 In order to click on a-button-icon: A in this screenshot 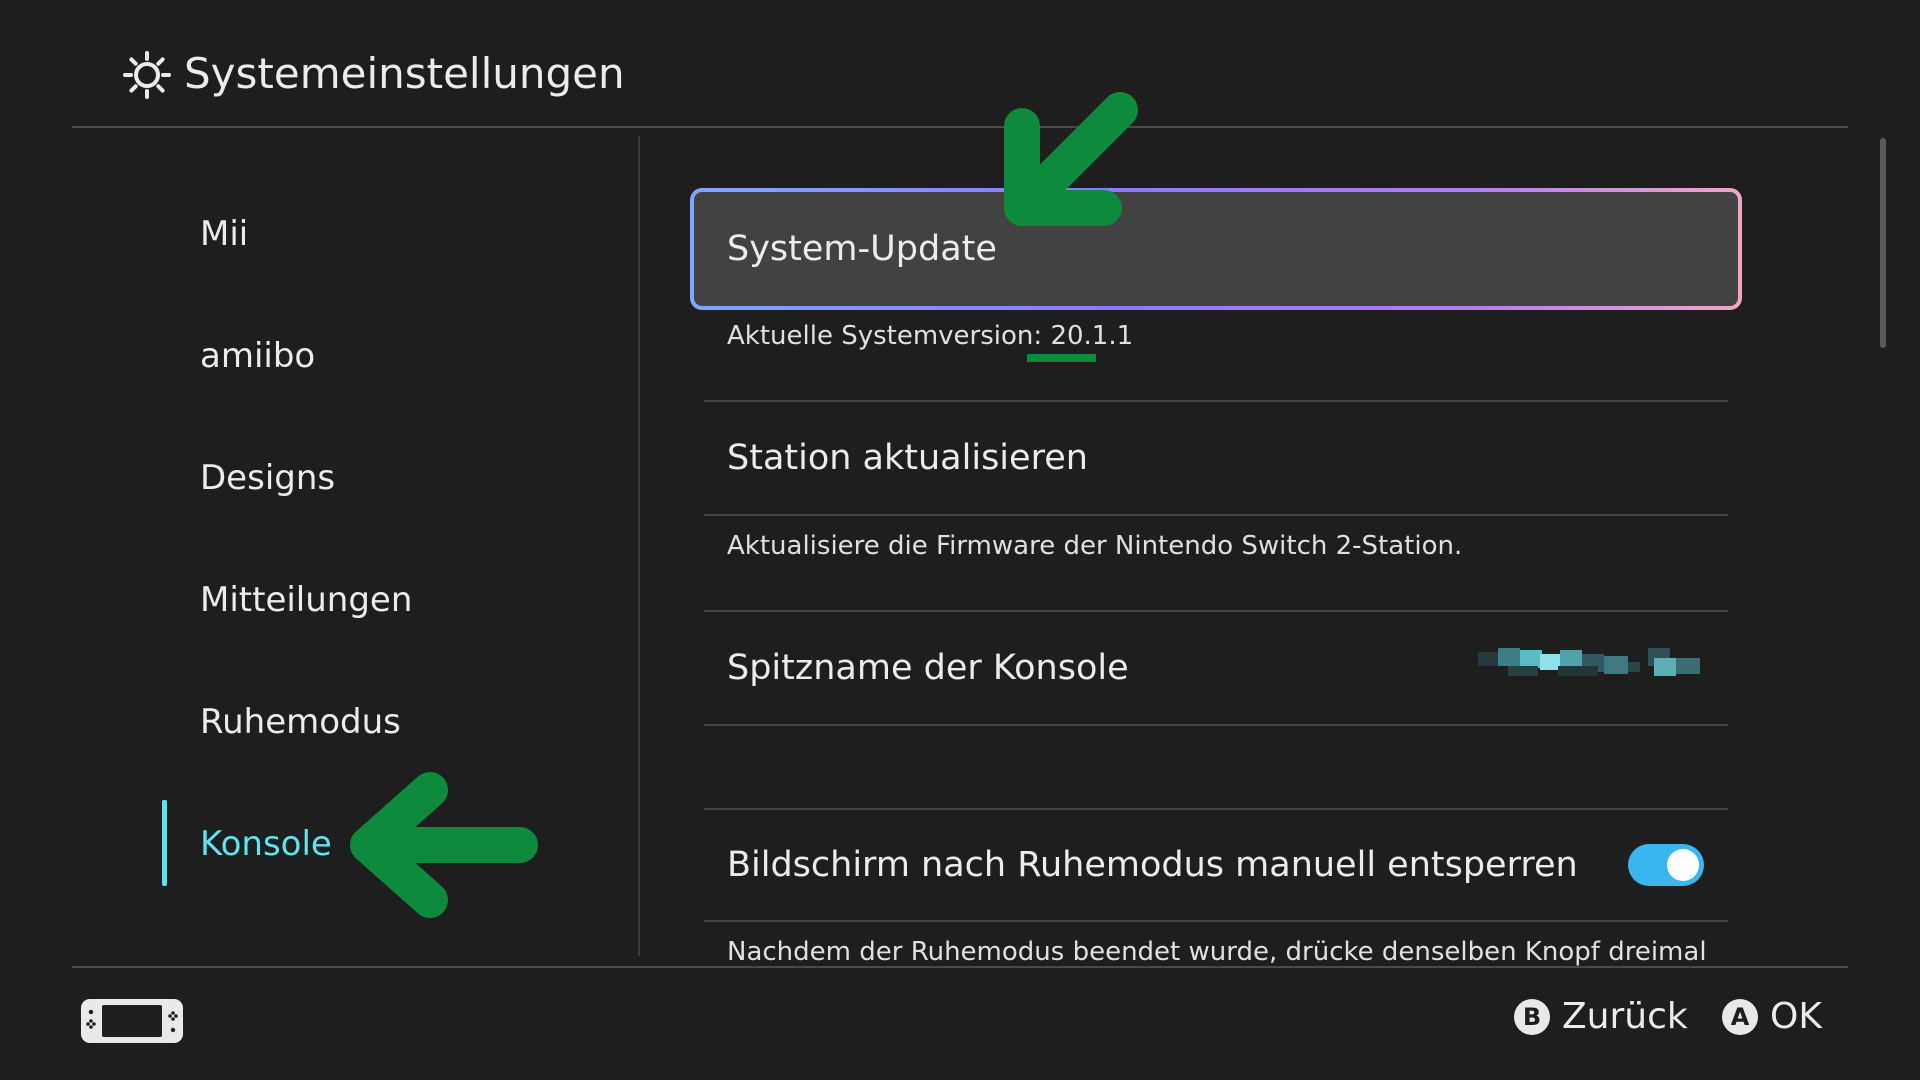, I will do `click(1740, 1016)`.